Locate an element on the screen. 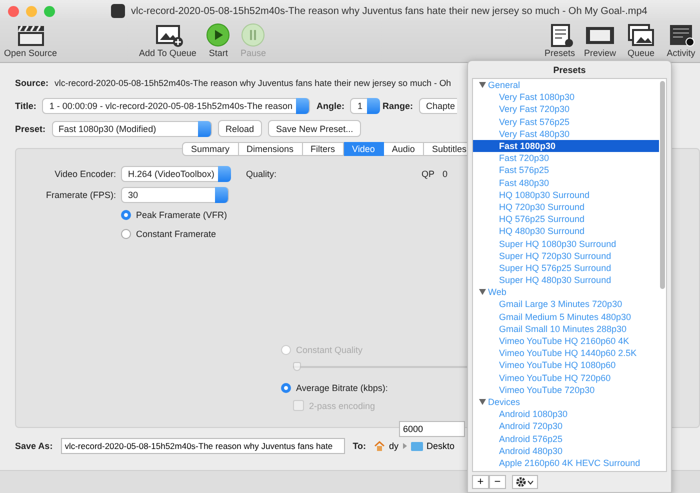 Image resolution: width=700 pixels, height=493 pixels. home-icon is located at coordinates (380, 446).